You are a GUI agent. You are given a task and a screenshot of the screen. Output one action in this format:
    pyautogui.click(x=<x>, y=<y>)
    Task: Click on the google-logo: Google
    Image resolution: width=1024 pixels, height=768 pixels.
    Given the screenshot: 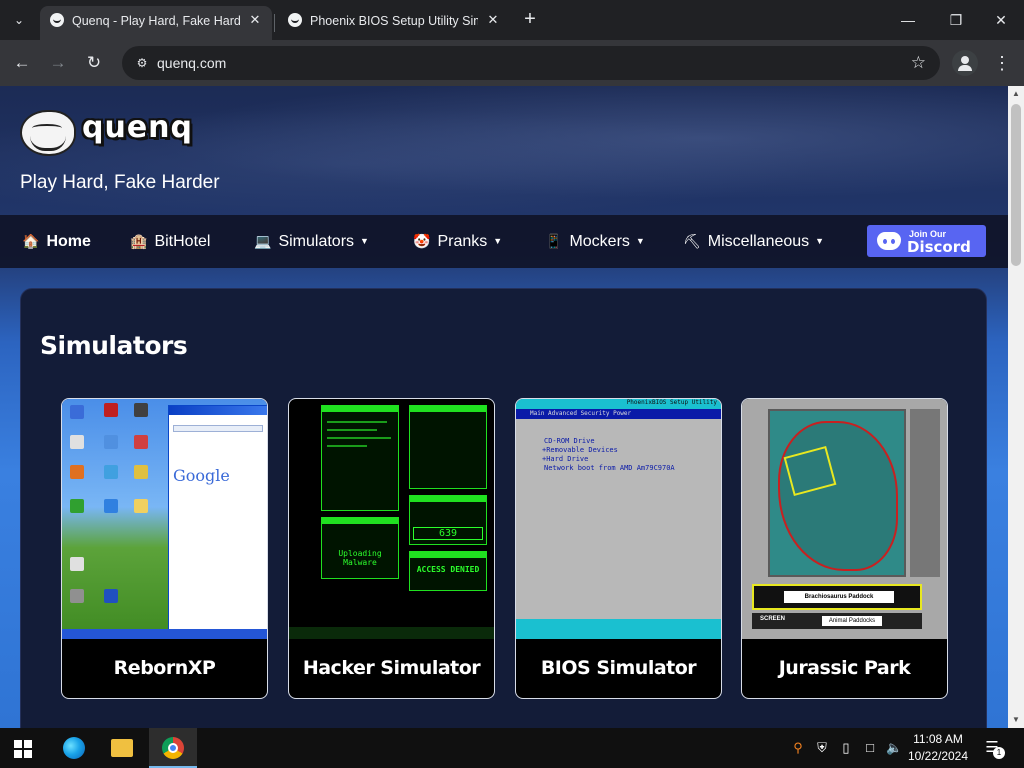 What is the action you would take?
    pyautogui.click(x=201, y=475)
    